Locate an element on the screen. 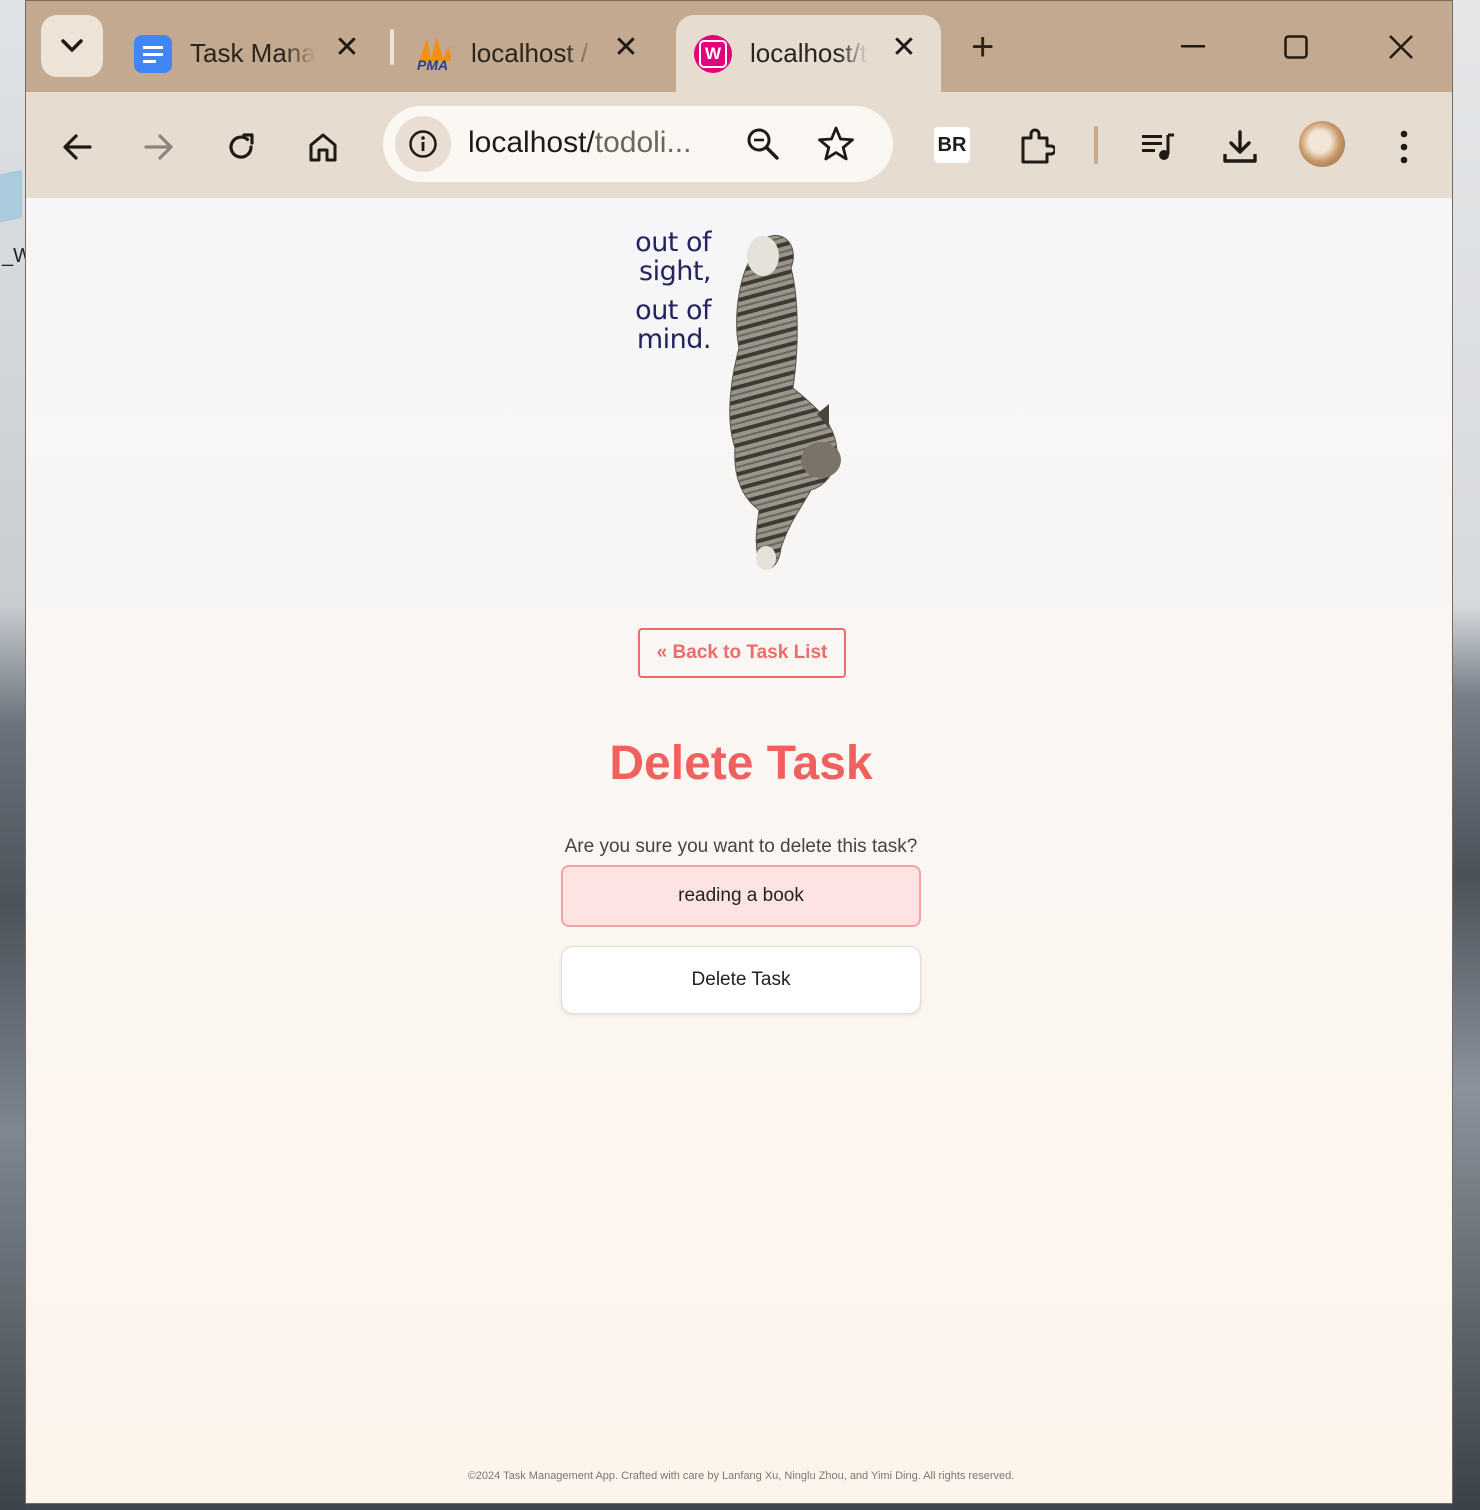 The image size is (1480, 1510). tab-task-manager: Task Manag ✕ is located at coordinates (248, 53).